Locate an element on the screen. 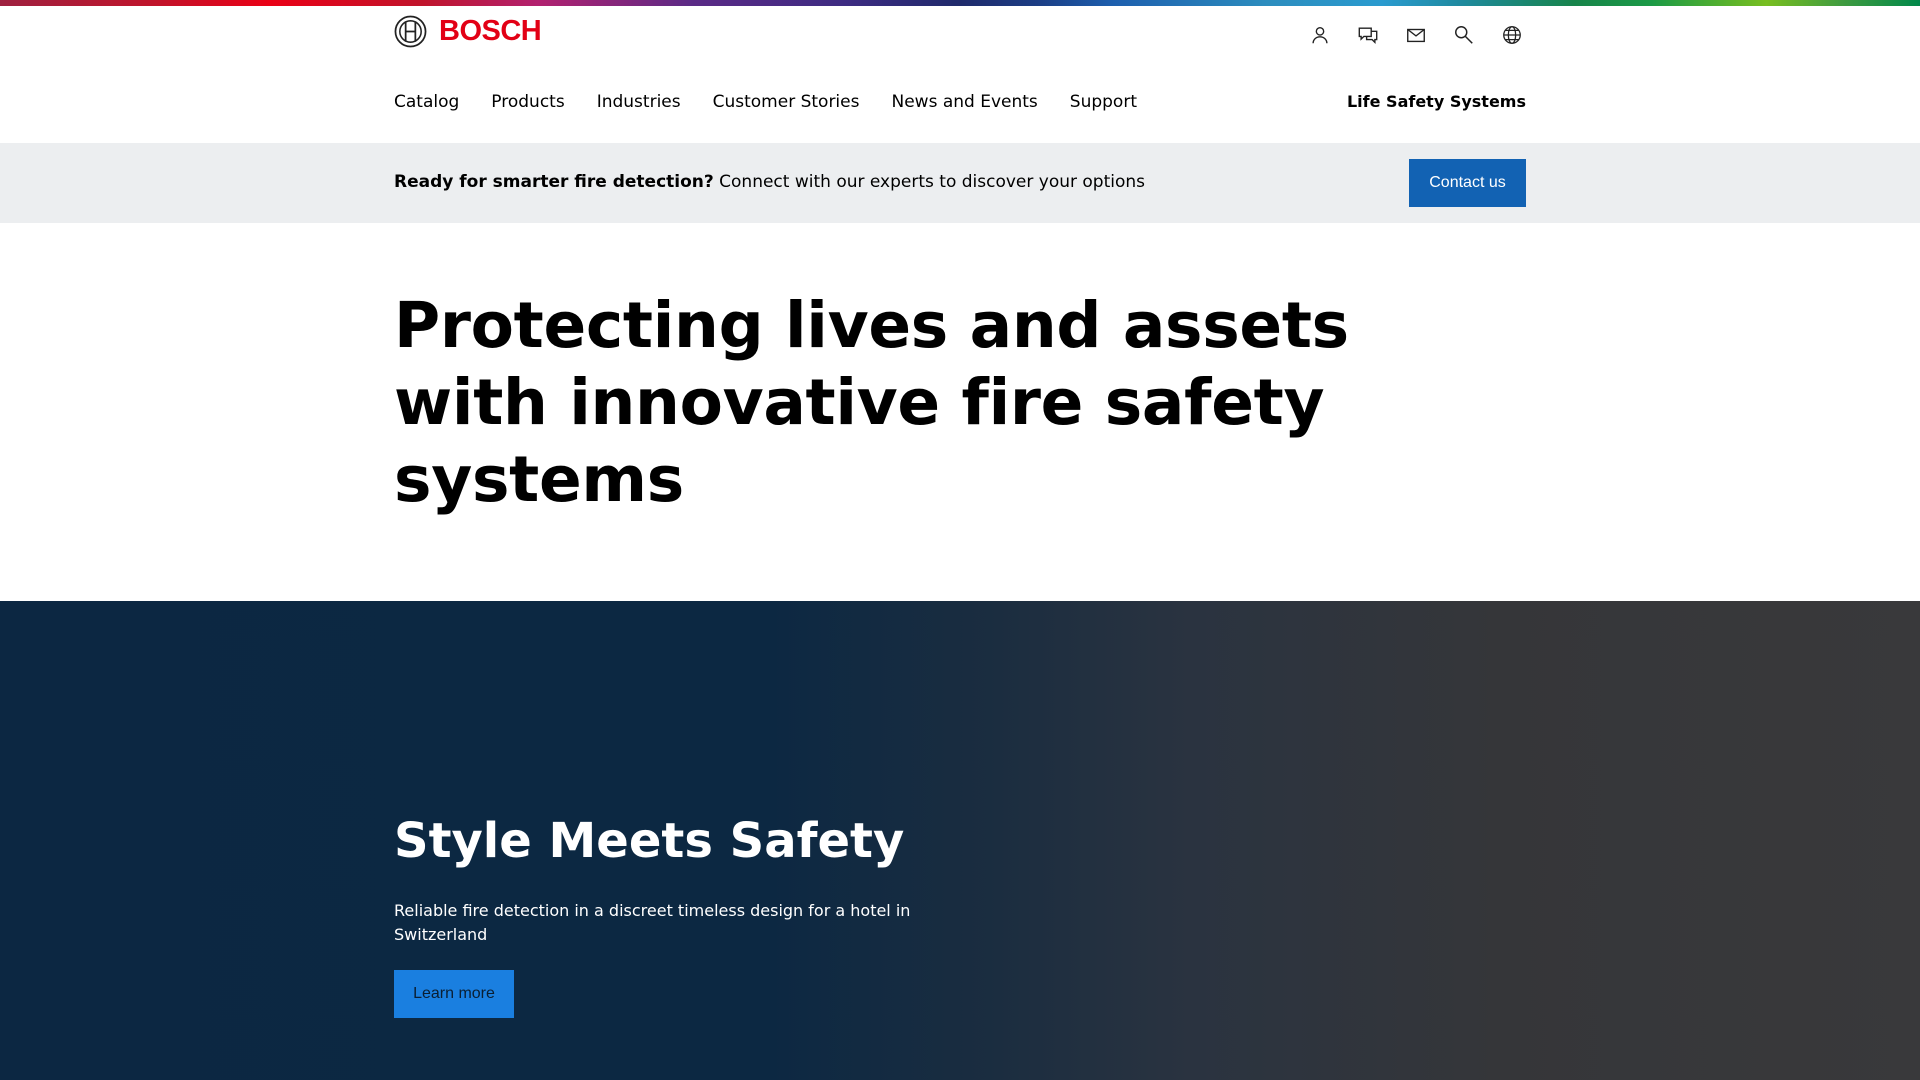  nav-news-and-events: News and Events is located at coordinates (964, 102).